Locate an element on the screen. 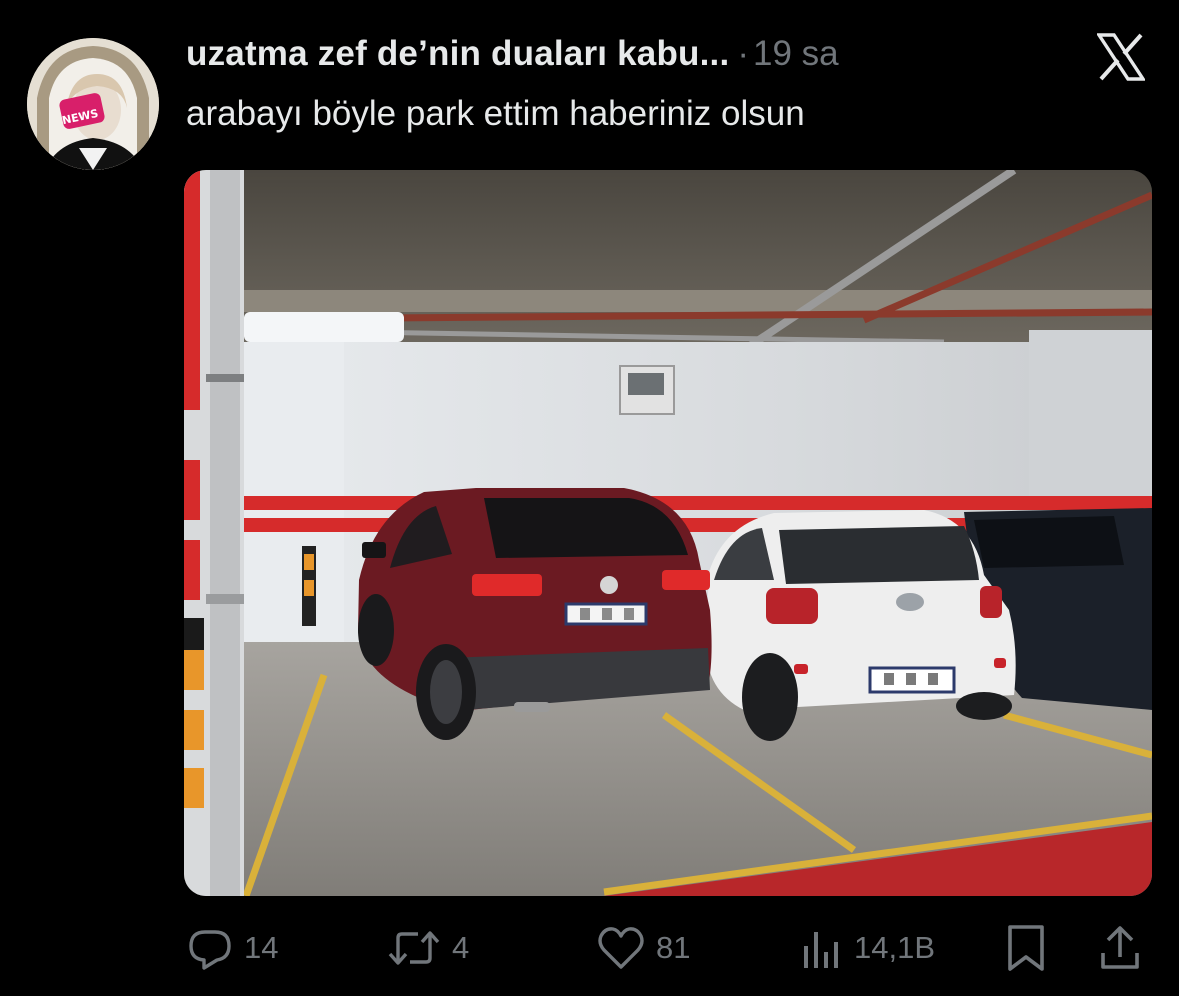 The width and height of the screenshot is (1179, 996). author-avatar: NEWS is located at coordinates (93, 104).